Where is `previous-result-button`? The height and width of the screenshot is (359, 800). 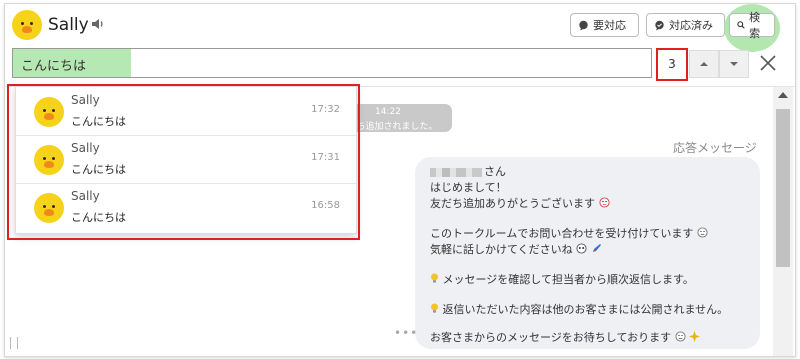 previous-result-button is located at coordinates (704, 64).